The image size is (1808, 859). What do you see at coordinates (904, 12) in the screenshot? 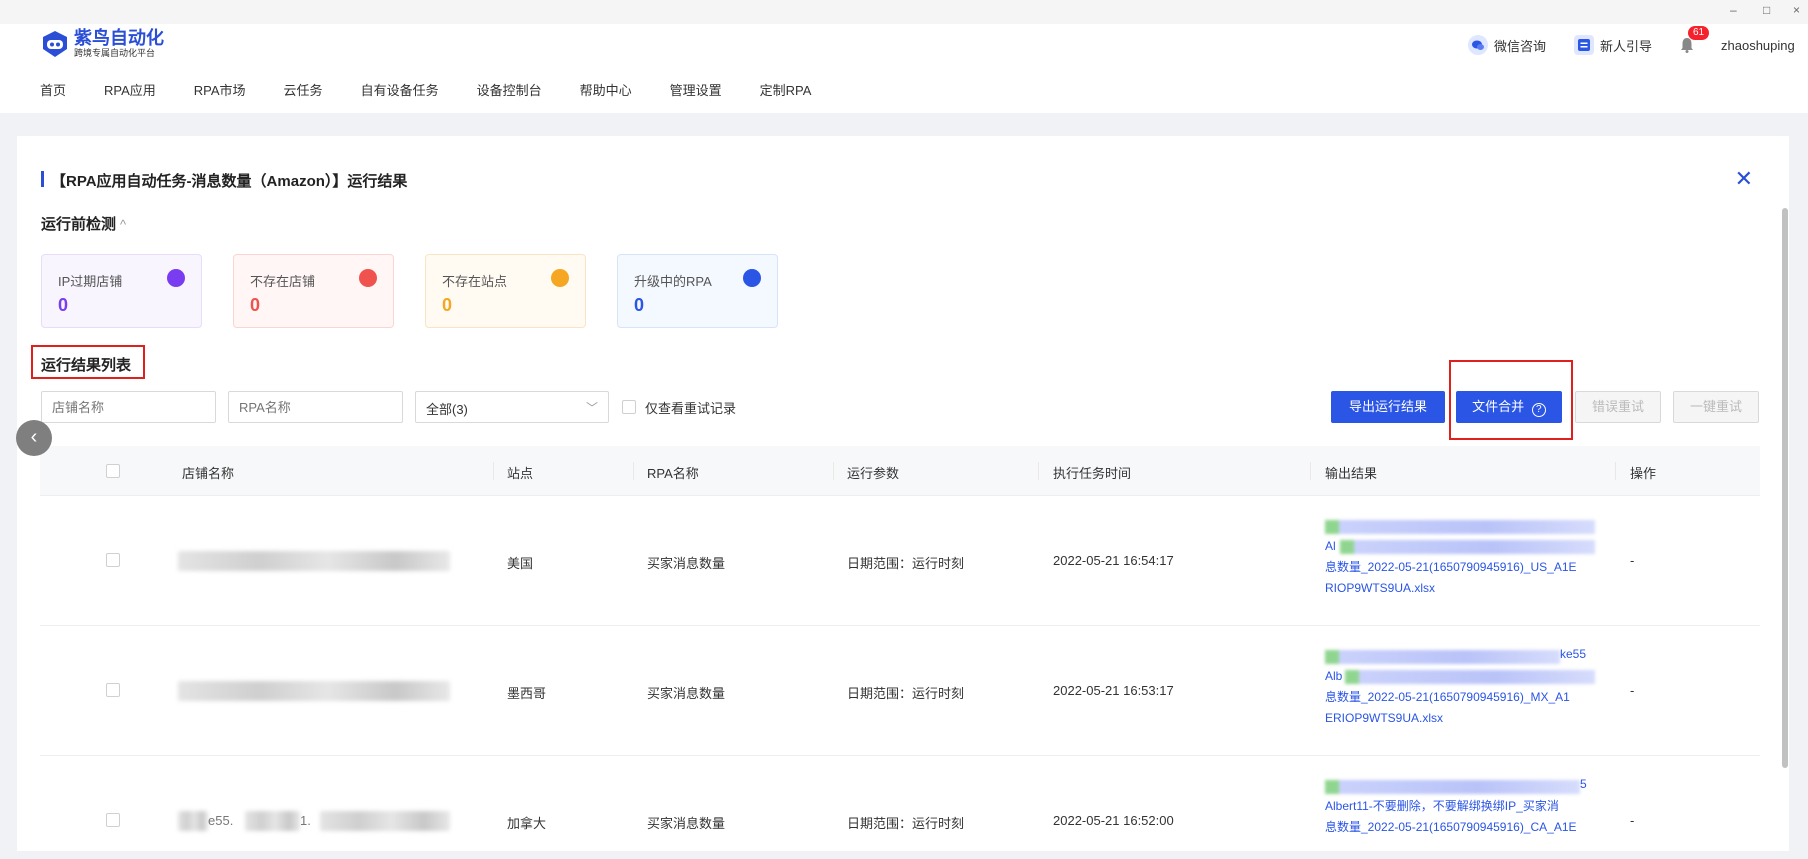
I see `window-titlebar: – □ ×` at bounding box center [904, 12].